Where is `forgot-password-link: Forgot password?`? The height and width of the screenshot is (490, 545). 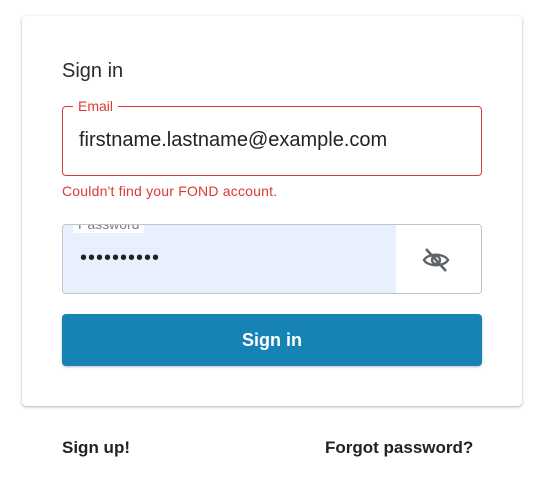
forgot-password-link: Forgot password? is located at coordinates (399, 448).